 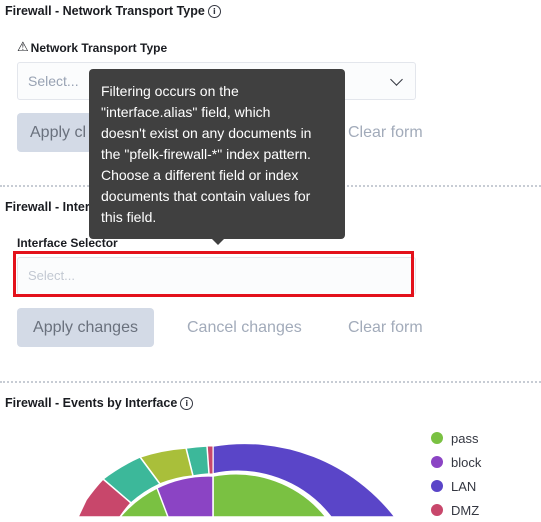 I want to click on tooltip-arrow, so click(x=218, y=241).